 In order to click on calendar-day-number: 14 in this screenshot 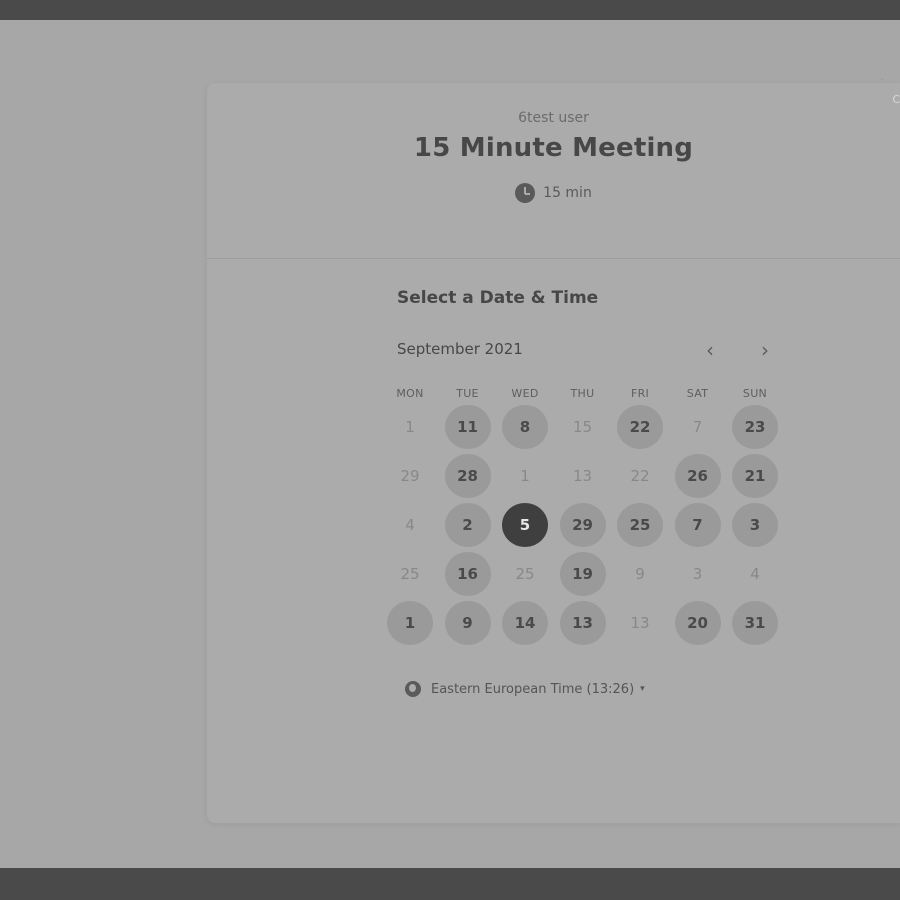, I will do `click(525, 623)`.